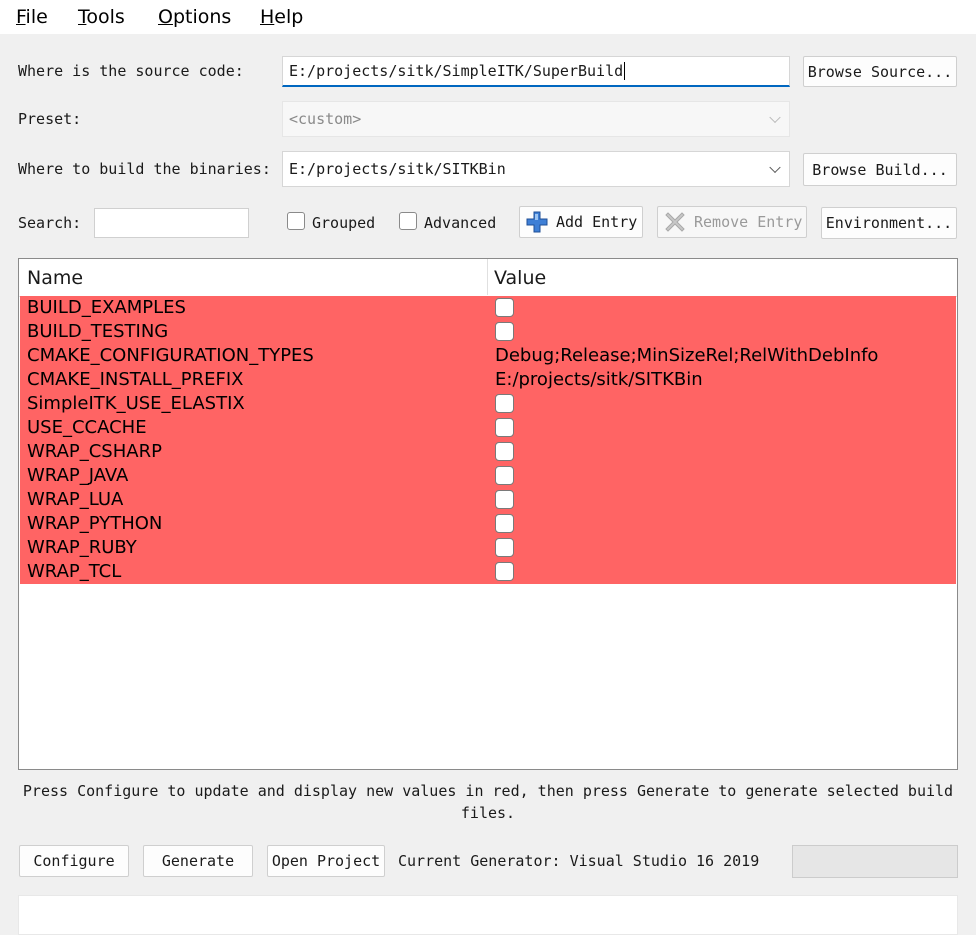 The width and height of the screenshot is (976, 935). What do you see at coordinates (686, 355) in the screenshot?
I see `cache-entry-value: Debug;Release;MinSizeRel;RelWithDebInfo` at bounding box center [686, 355].